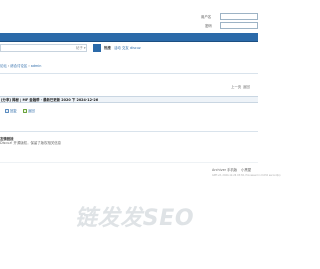  Describe the element at coordinates (236, 87) in the screenshot. I see `prev-page-link: 上一页` at that location.